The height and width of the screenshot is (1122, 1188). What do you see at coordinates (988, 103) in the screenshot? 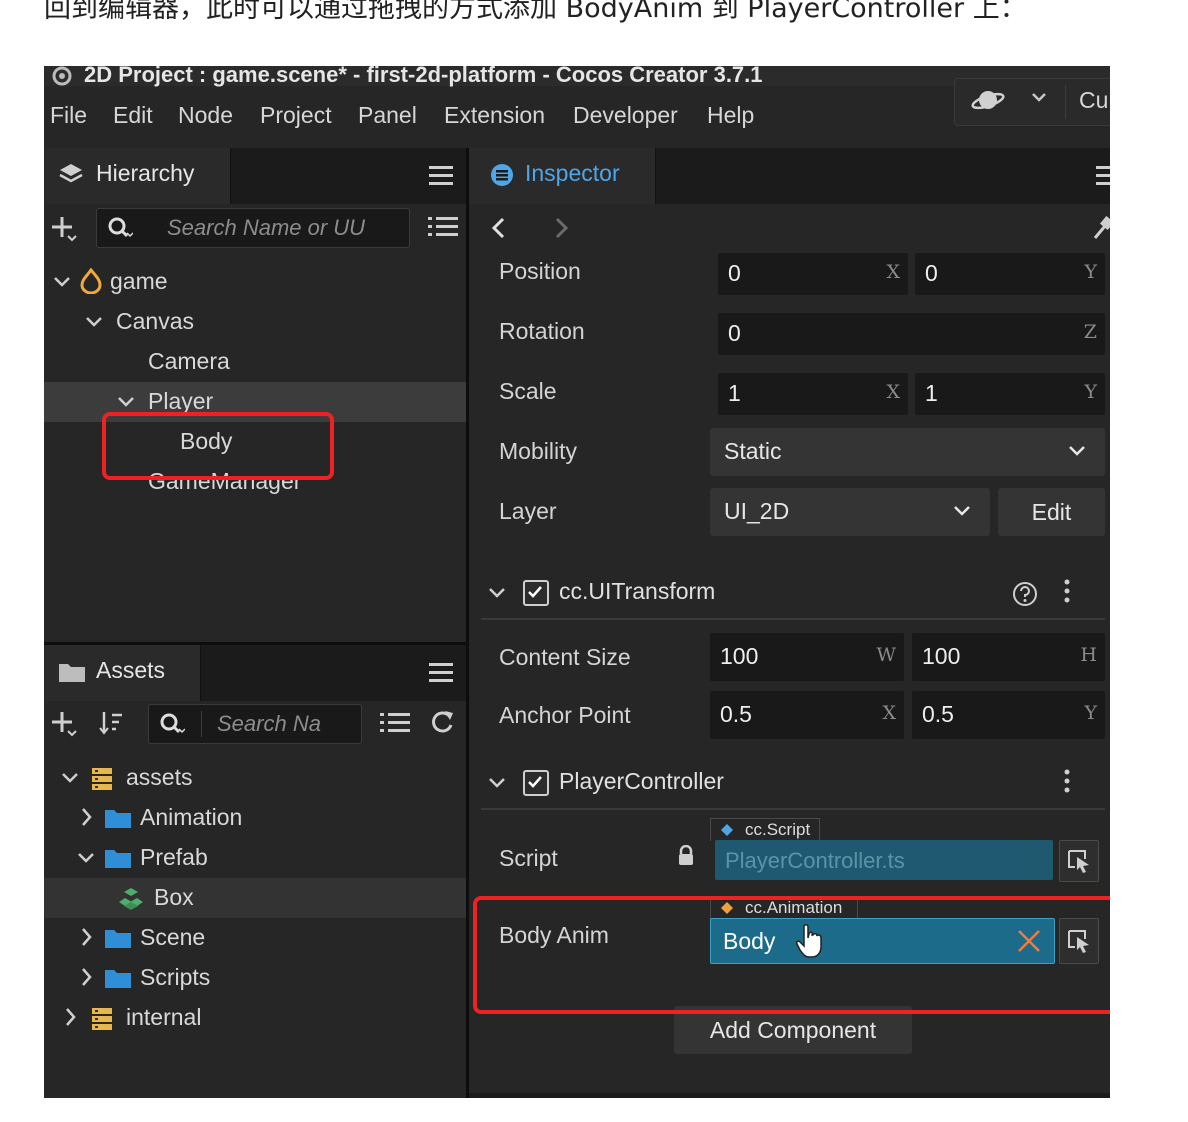
I see `planet-icon` at bounding box center [988, 103].